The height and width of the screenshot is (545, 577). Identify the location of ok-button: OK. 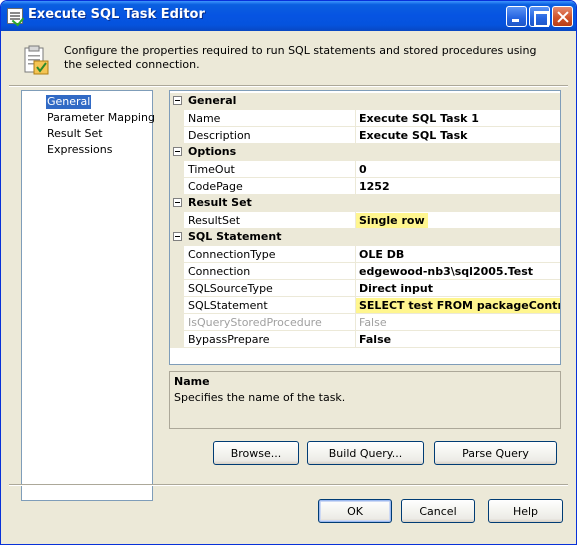
(355, 511).